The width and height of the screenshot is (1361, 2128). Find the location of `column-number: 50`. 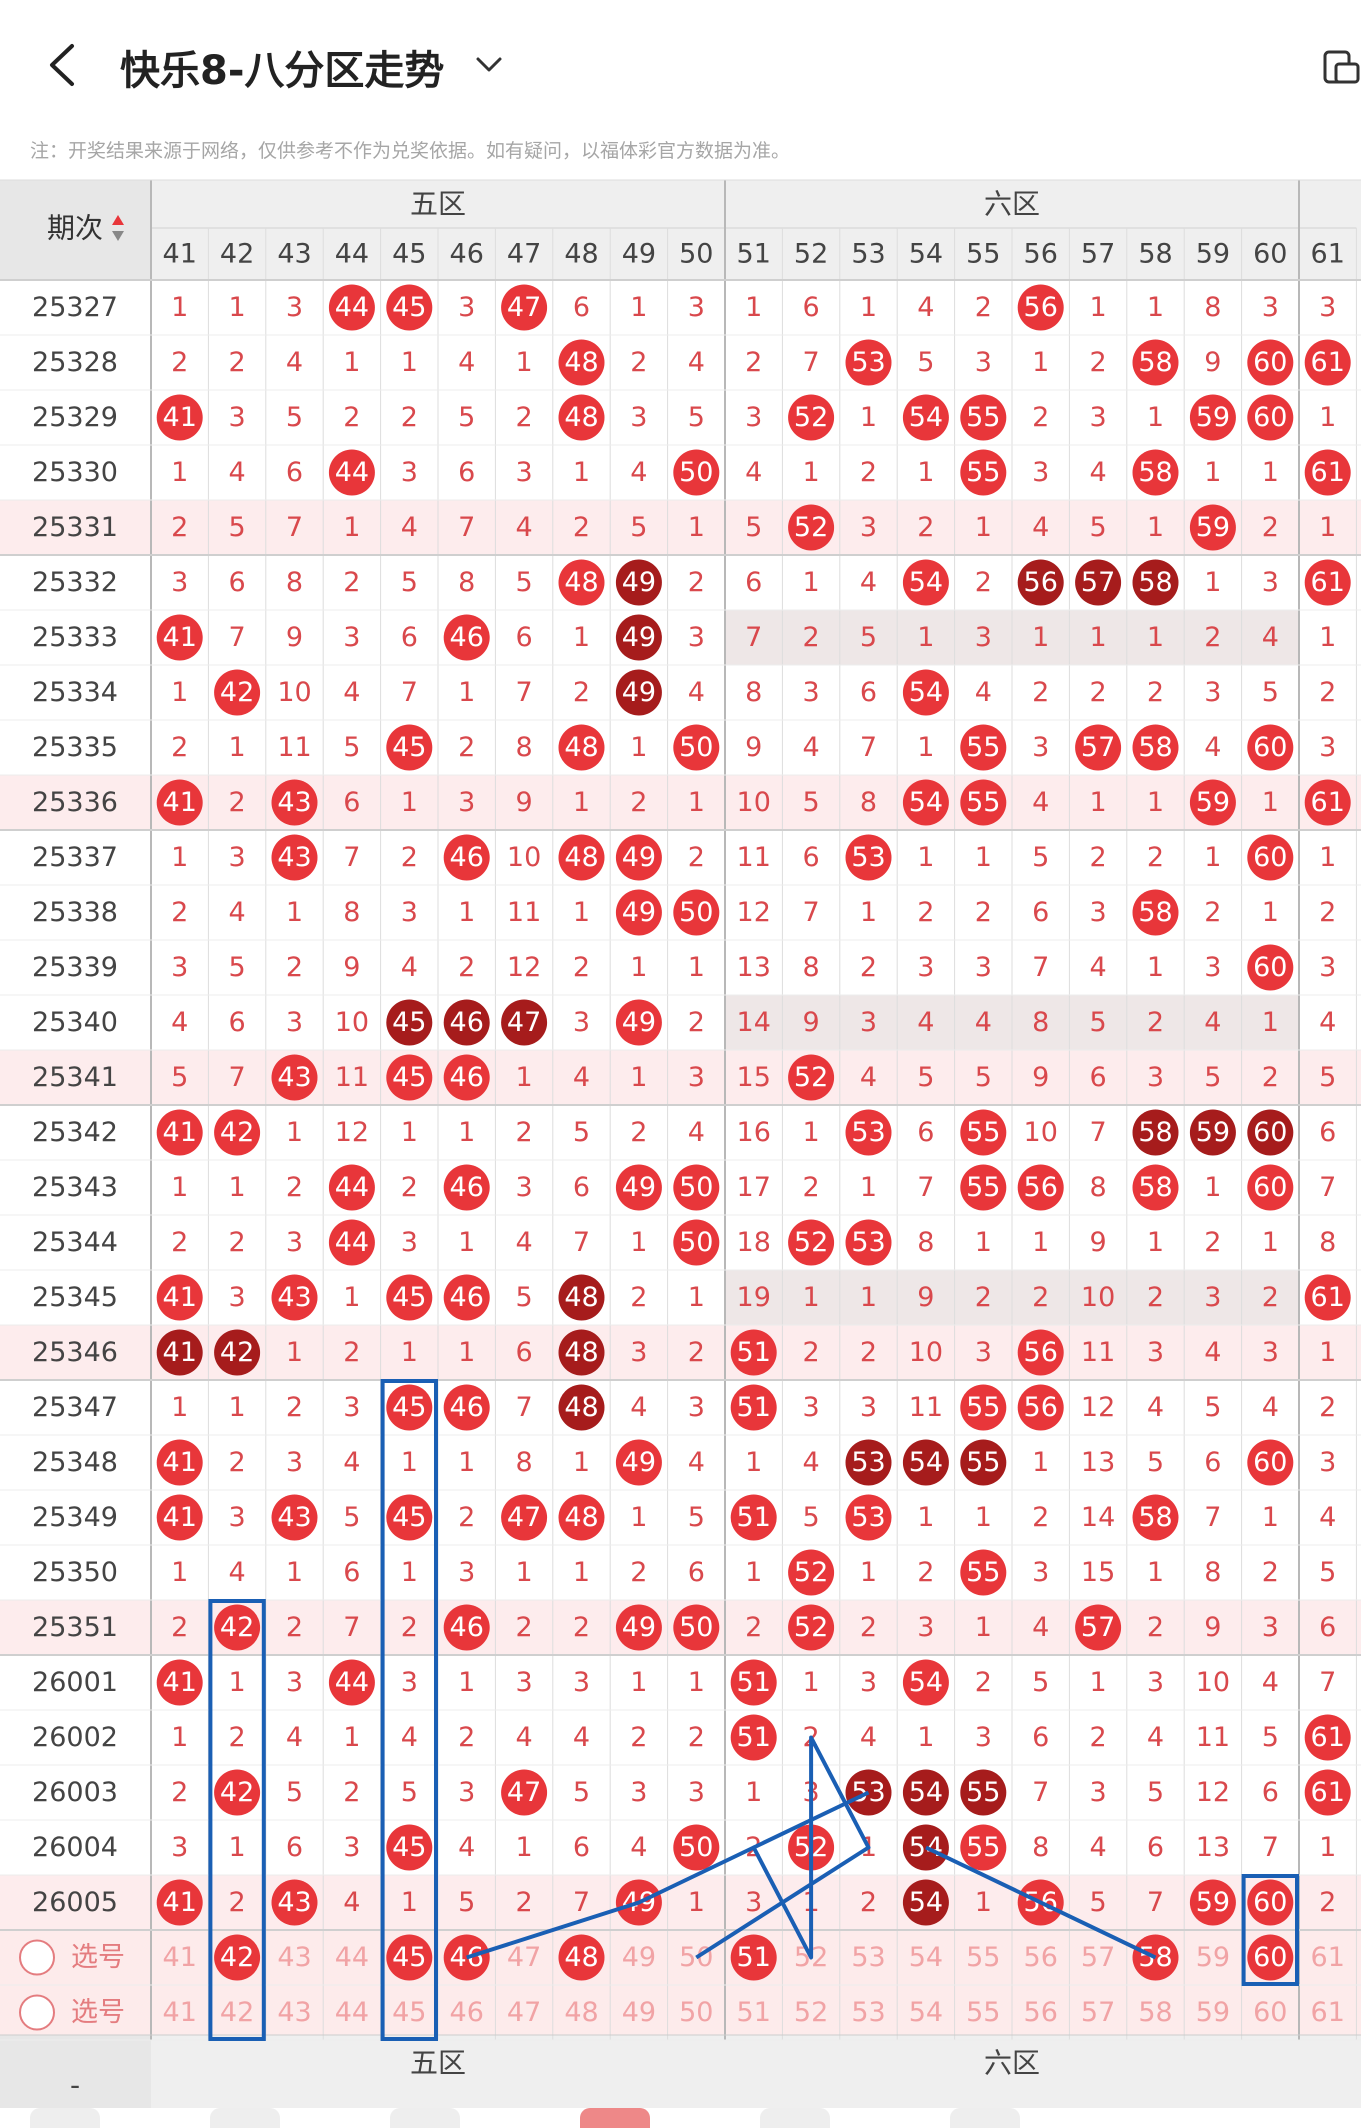

column-number: 50 is located at coordinates (696, 254).